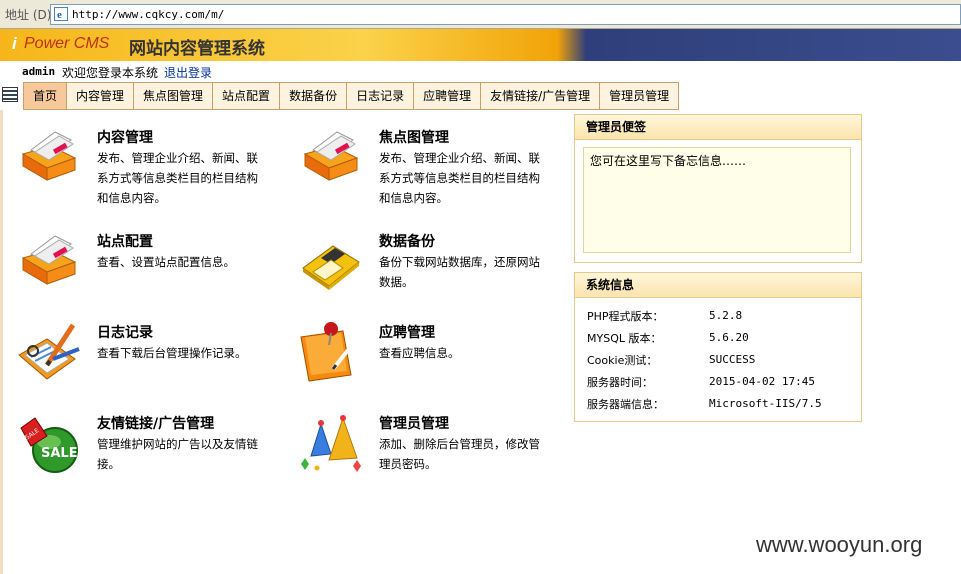  Describe the element at coordinates (625, 316) in the screenshot. I see `sysinfo-label: PHP程式版本：` at that location.